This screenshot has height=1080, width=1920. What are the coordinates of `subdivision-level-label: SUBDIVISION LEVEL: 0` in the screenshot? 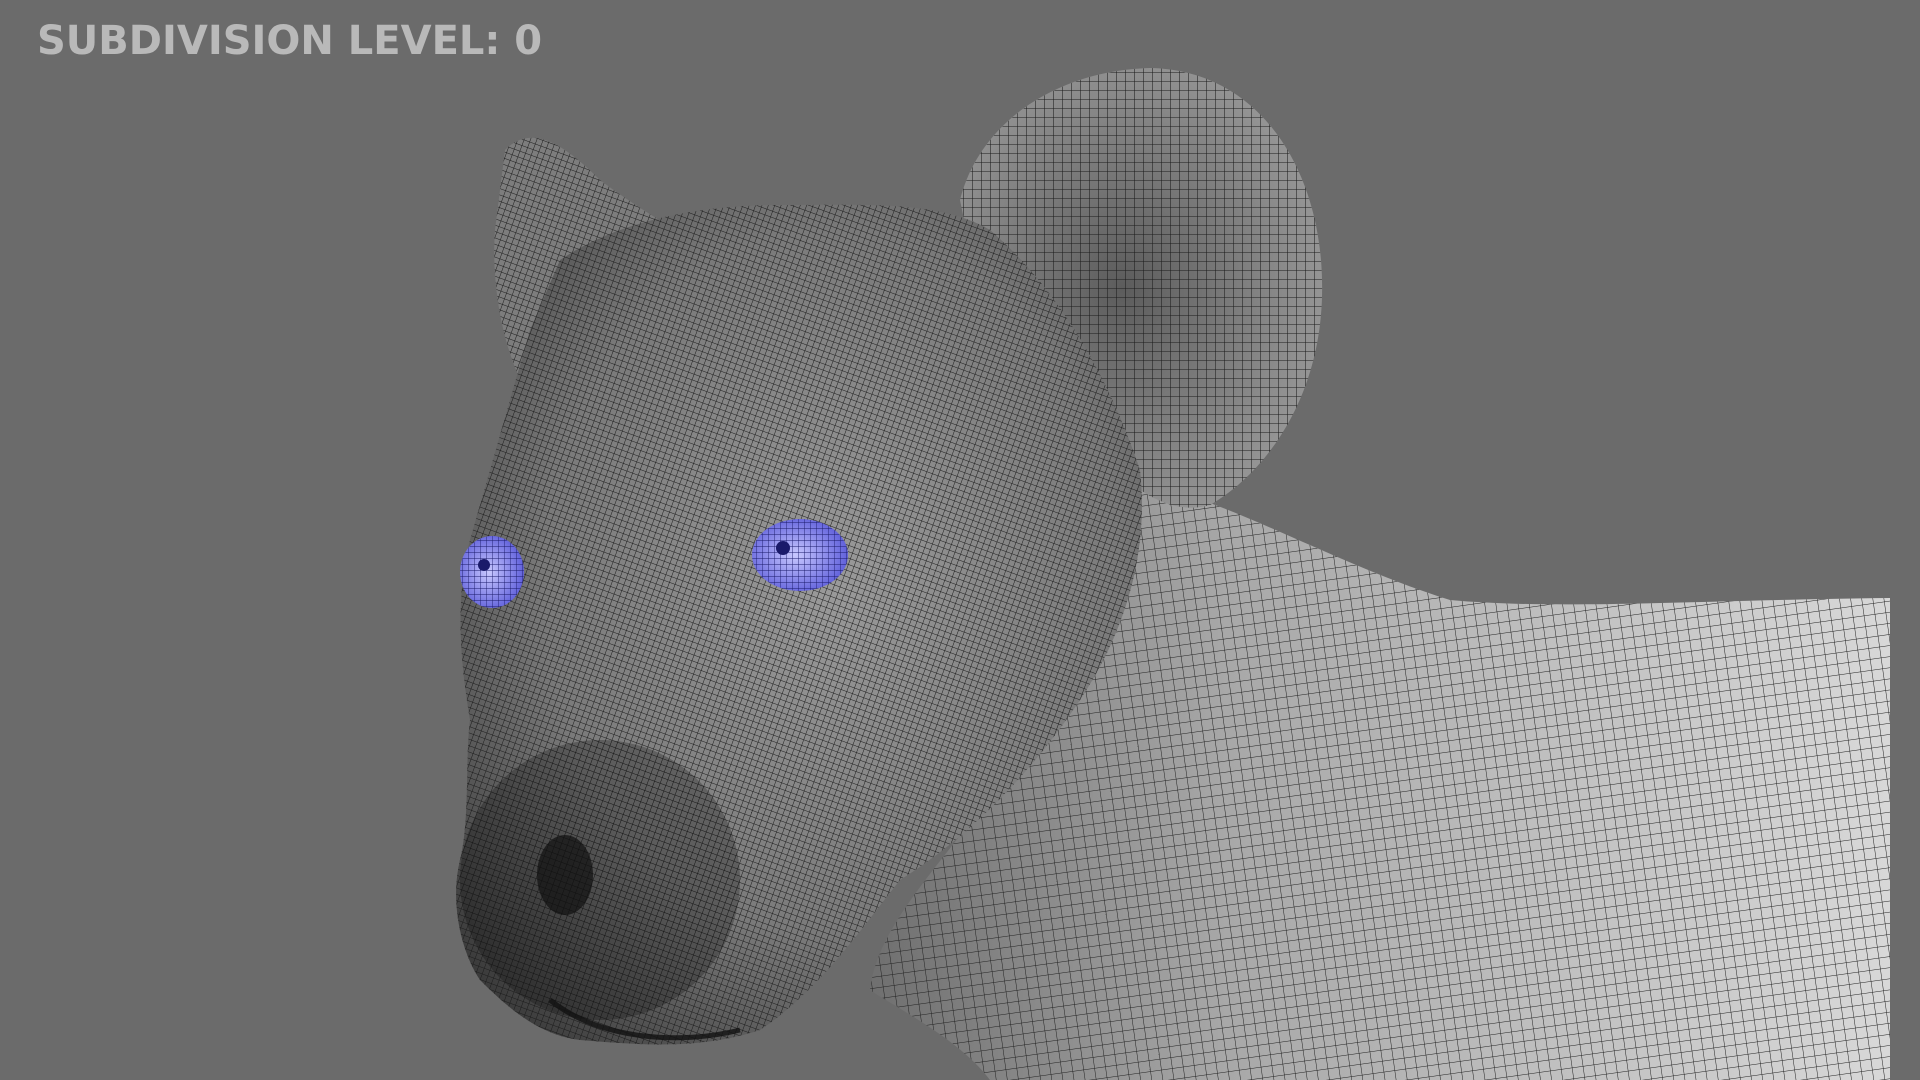 It's located at (290, 41).